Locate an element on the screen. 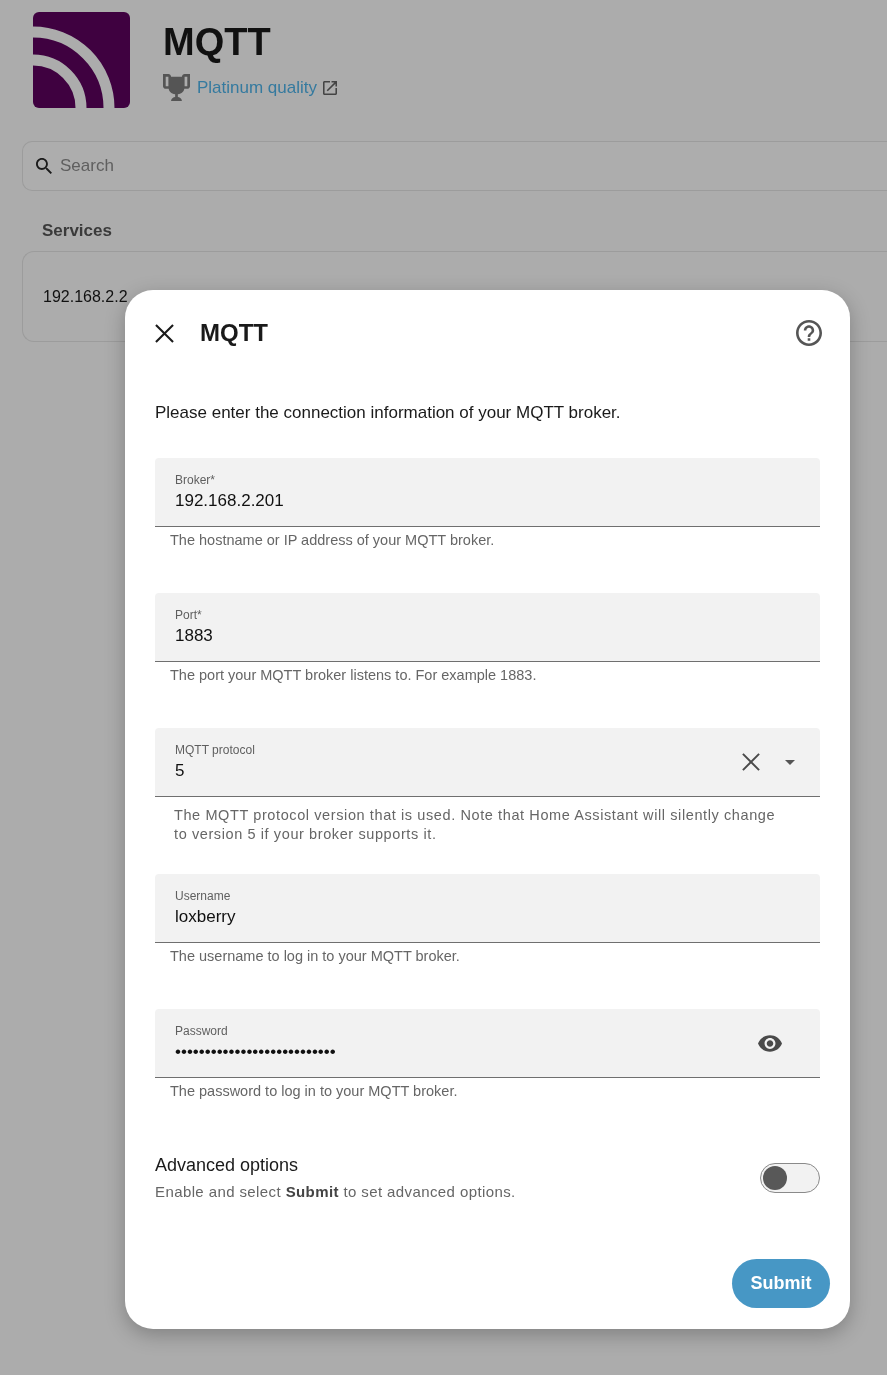 This screenshot has width=887, height=1375. field-label: Username is located at coordinates (203, 896).